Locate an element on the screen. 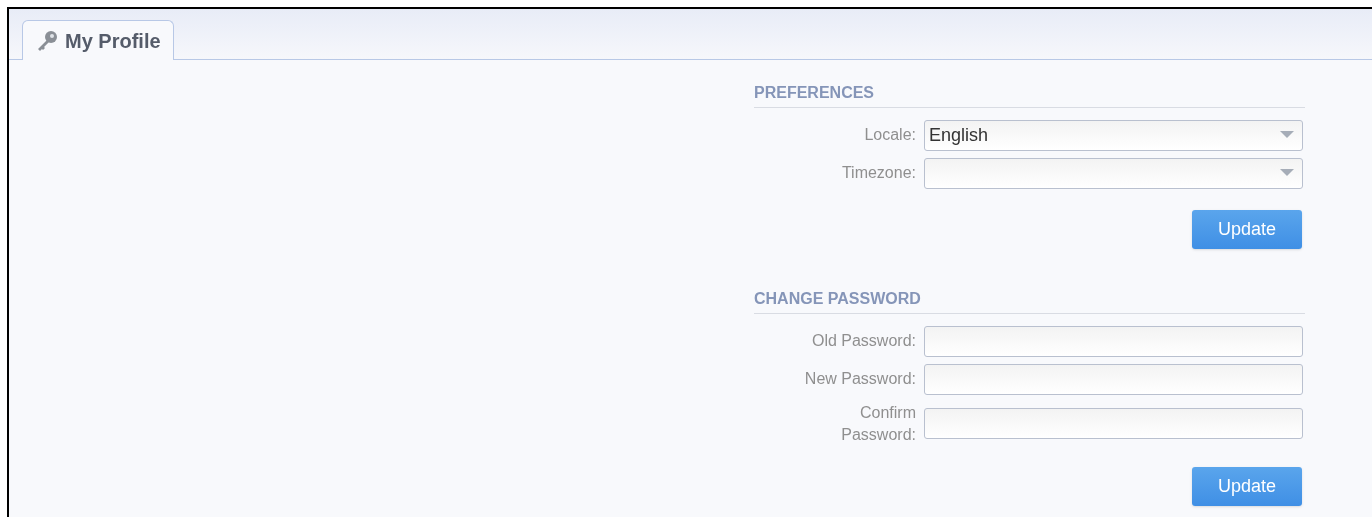  field-label: Confirm Password: is located at coordinates (878, 423).